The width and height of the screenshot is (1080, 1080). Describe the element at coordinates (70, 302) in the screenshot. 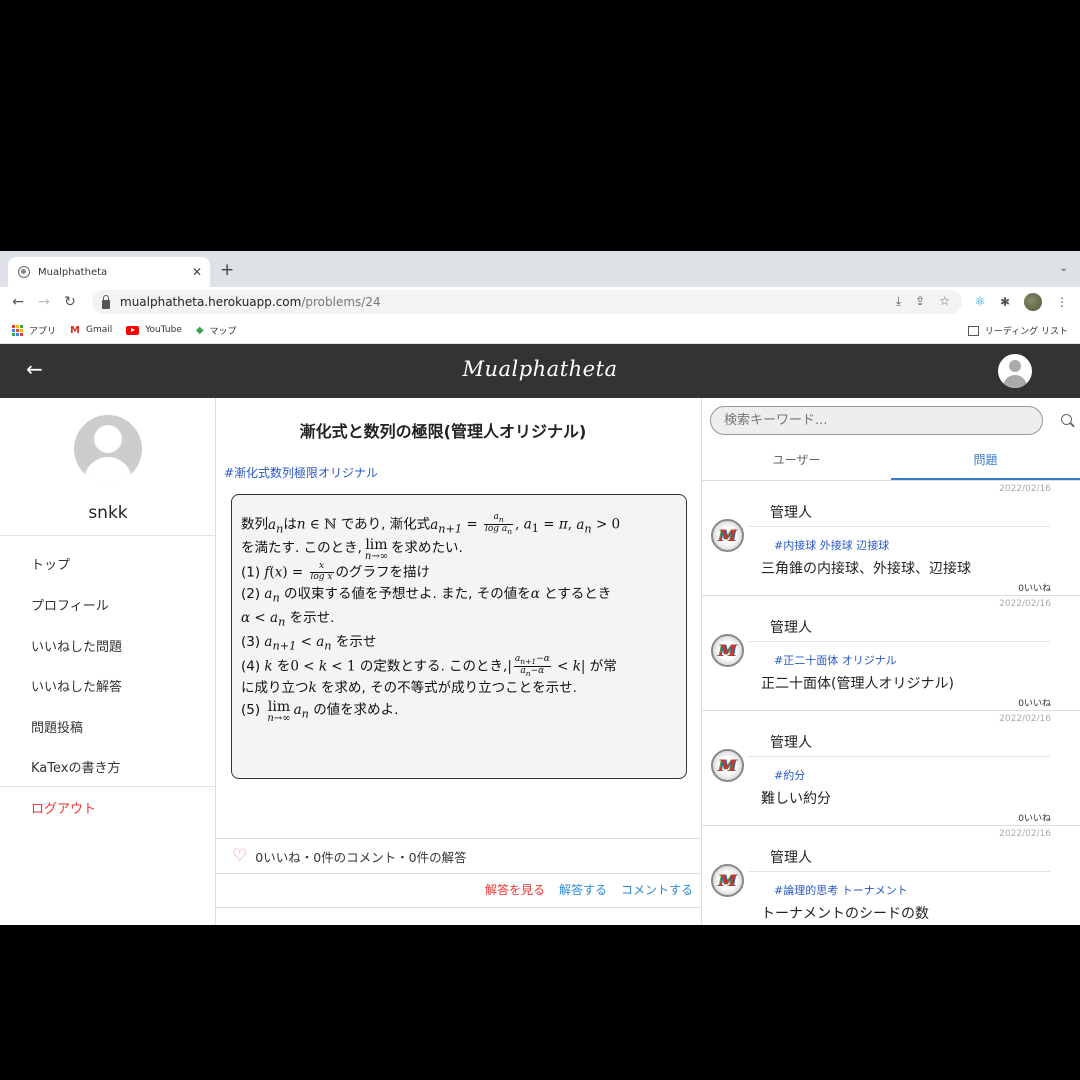

I see `reload-icon: ↻` at that location.